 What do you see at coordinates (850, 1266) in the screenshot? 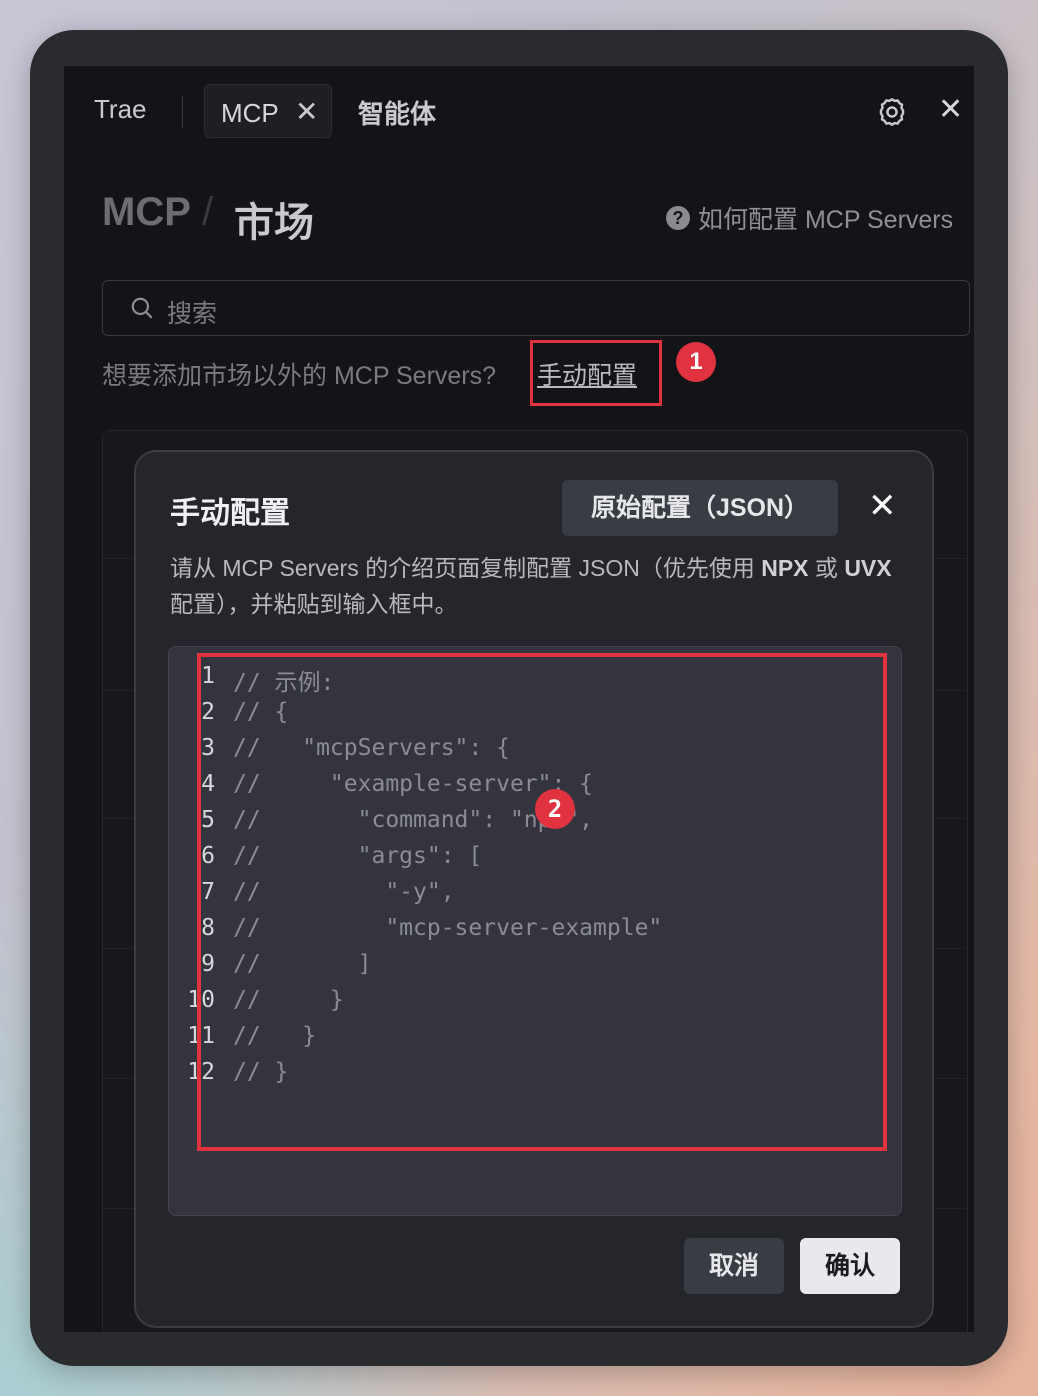
I see `confirm-button: 确认` at bounding box center [850, 1266].